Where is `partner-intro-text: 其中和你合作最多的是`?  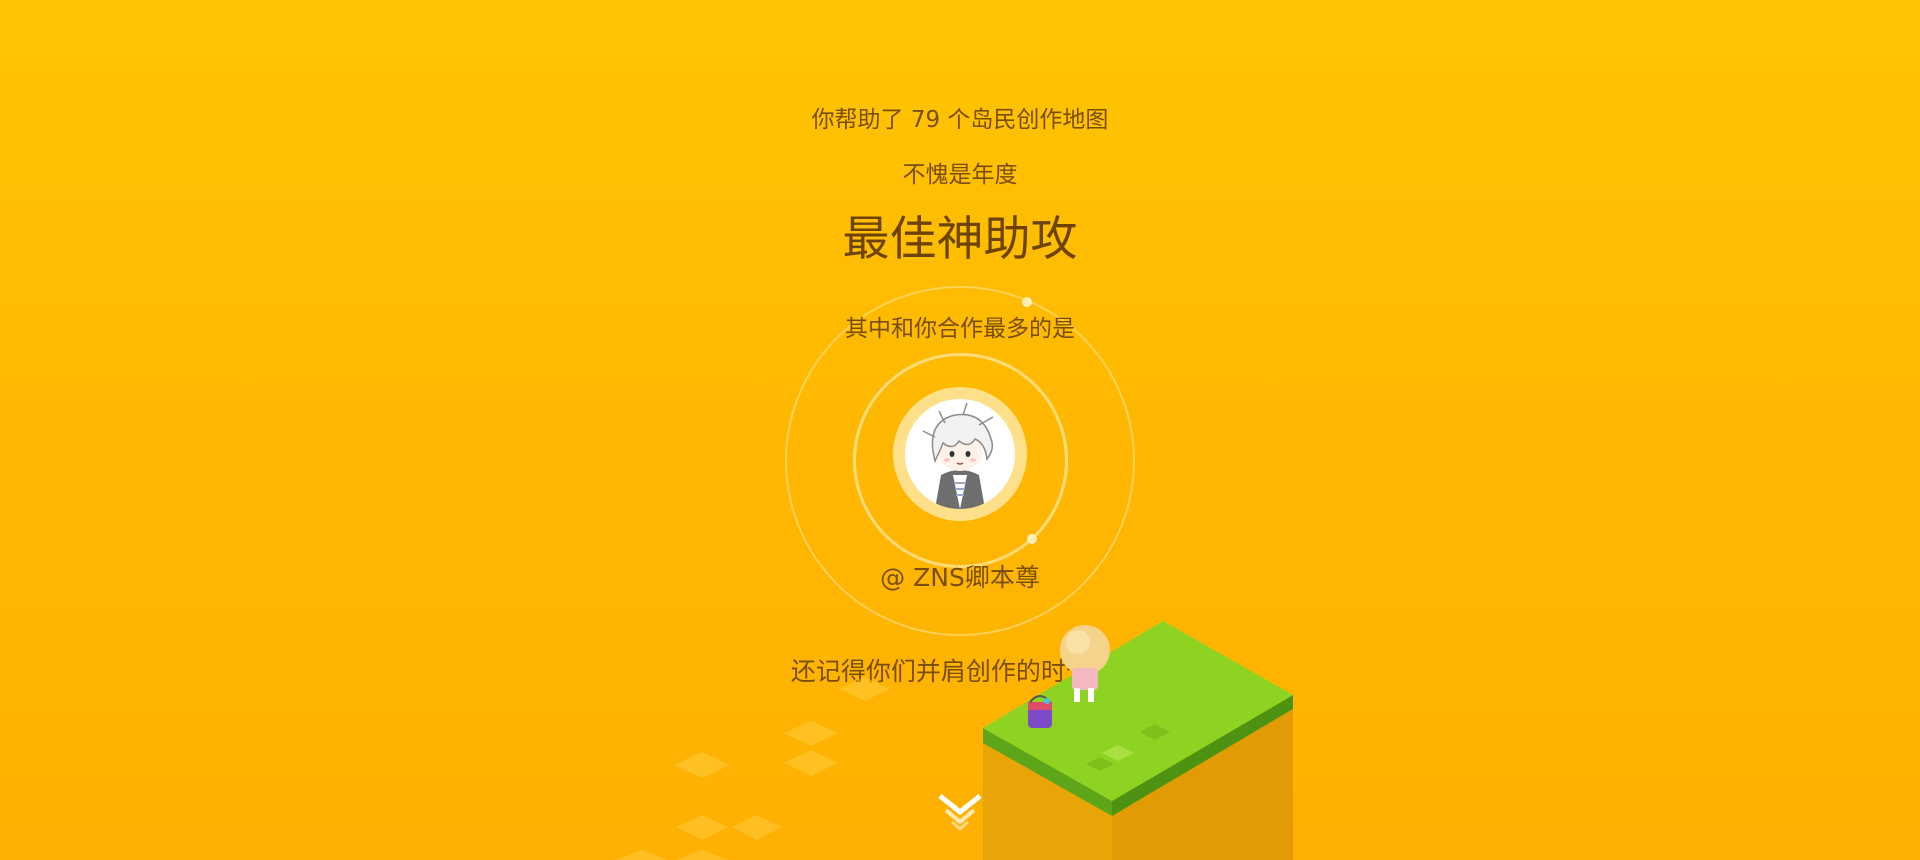
partner-intro-text: 其中和你合作最多的是 is located at coordinates (960, 329).